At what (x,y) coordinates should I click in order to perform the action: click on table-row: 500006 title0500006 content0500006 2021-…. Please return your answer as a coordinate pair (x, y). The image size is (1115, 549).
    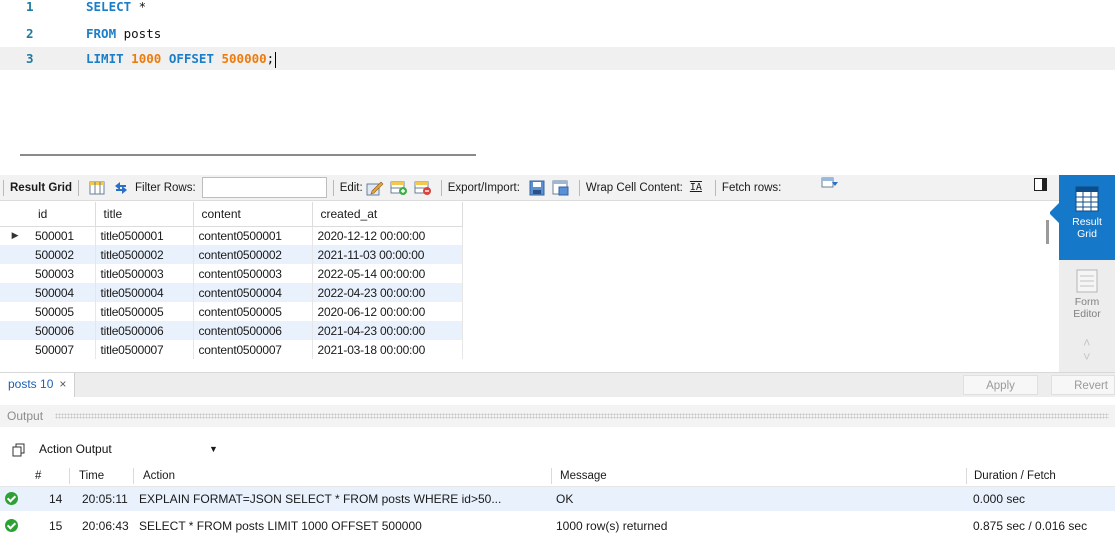
    Looking at the image, I should click on (231, 330).